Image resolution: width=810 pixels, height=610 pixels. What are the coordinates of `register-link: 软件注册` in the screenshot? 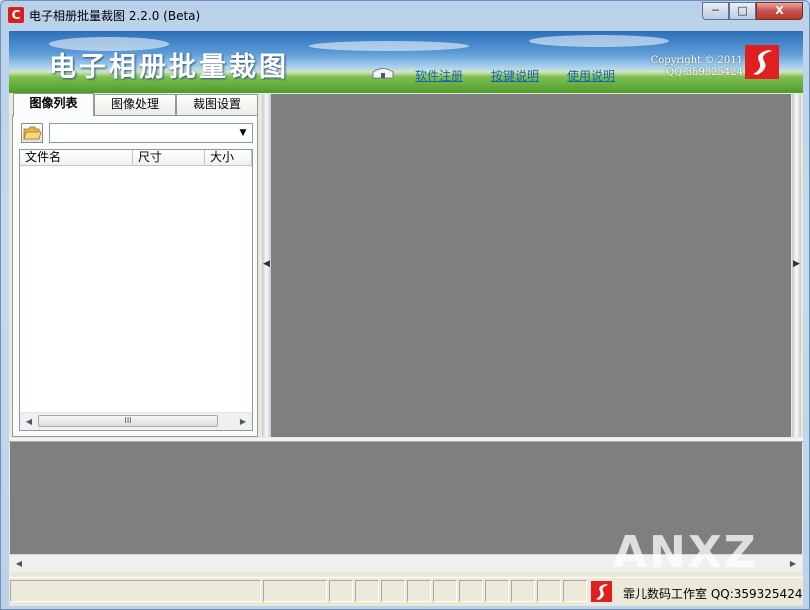 It's located at (439, 75).